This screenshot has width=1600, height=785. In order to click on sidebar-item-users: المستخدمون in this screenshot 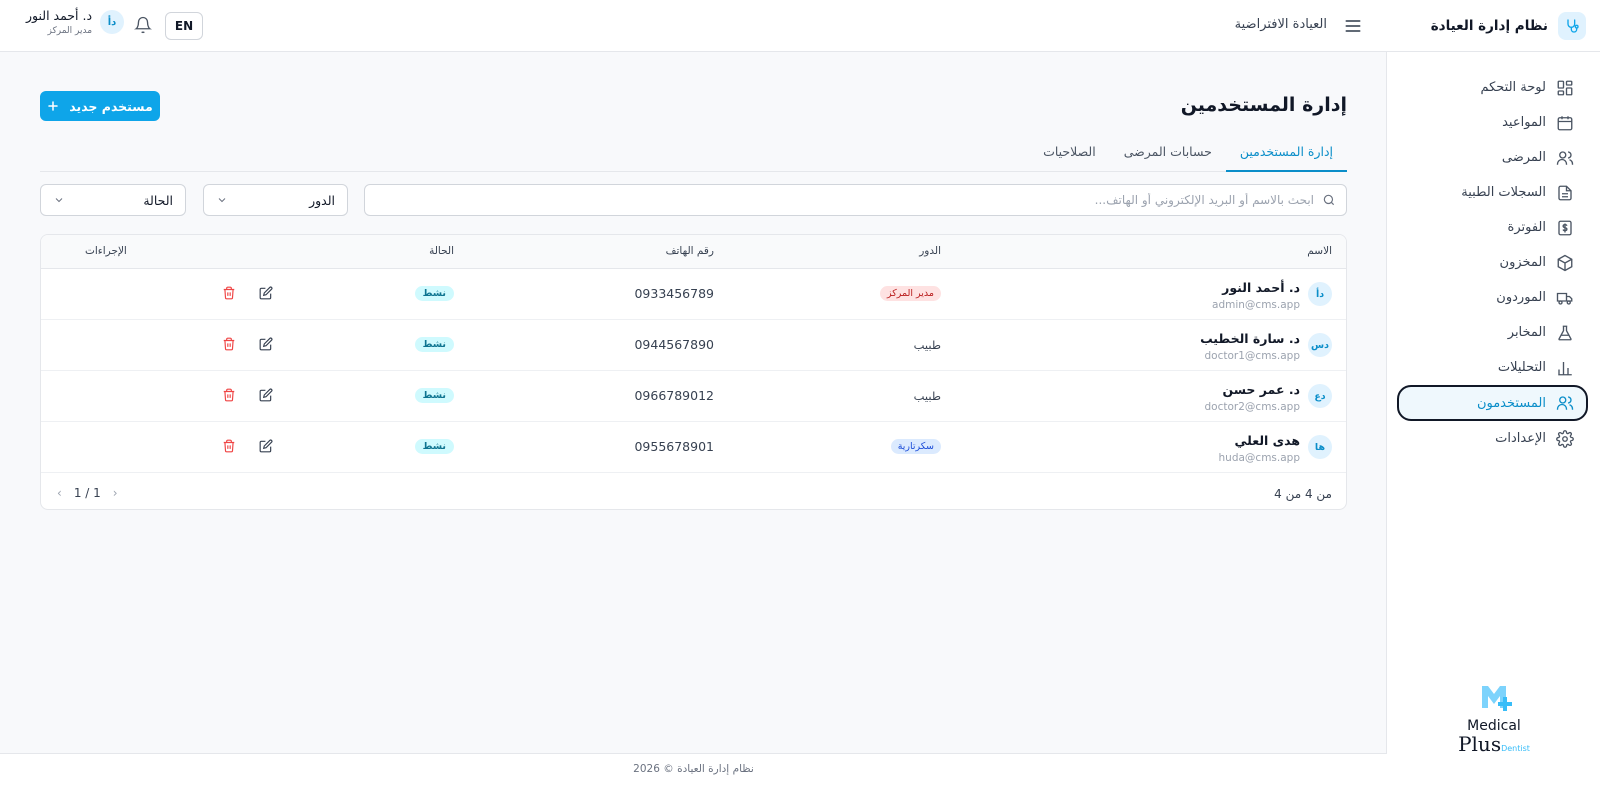, I will do `click(1492, 403)`.